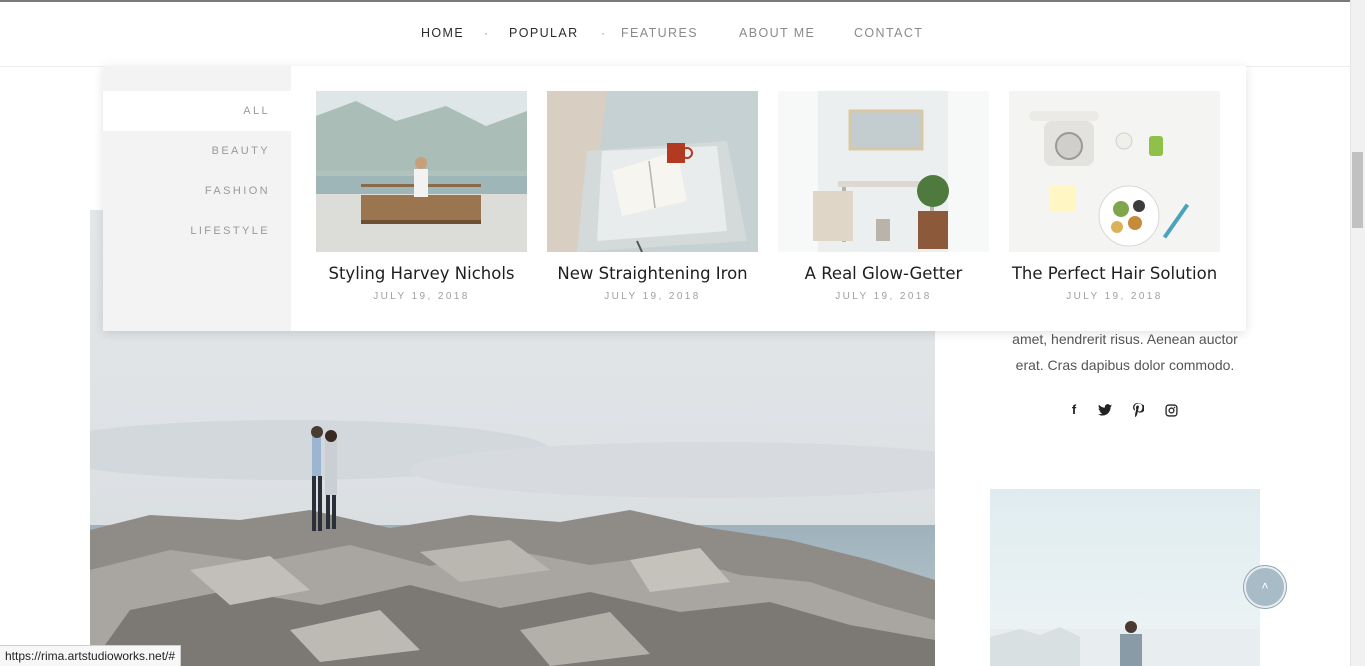 Image resolution: width=1365 pixels, height=666 pixels. I want to click on menu-post: New Straightening Iron JULY 19, 2018, so click(652, 196).